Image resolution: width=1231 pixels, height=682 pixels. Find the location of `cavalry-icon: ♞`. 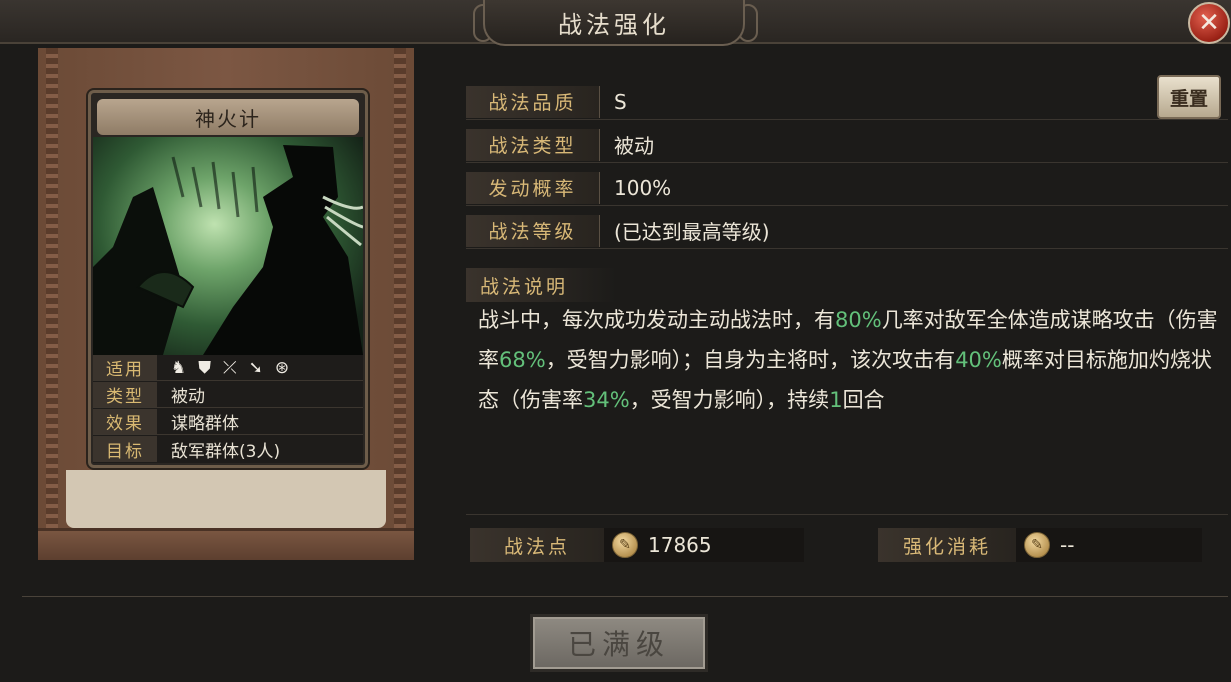

cavalry-icon: ♞ is located at coordinates (179, 367).